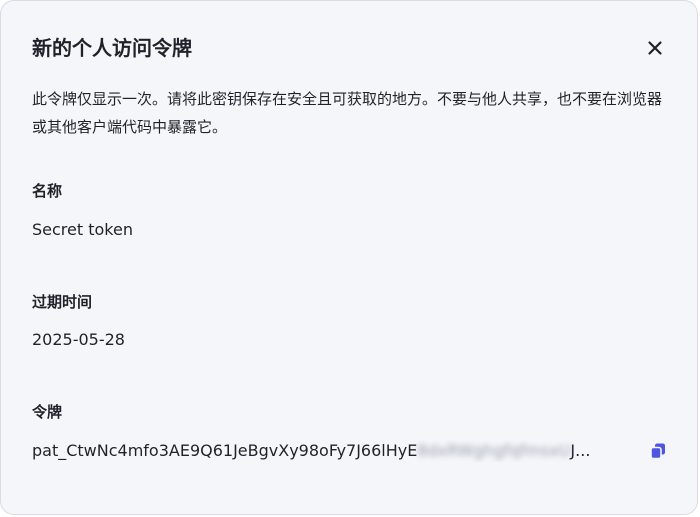 The width and height of the screenshot is (700, 517). Describe the element at coordinates (112, 48) in the screenshot. I see `dialog-title: 新的个人访问令牌` at that location.